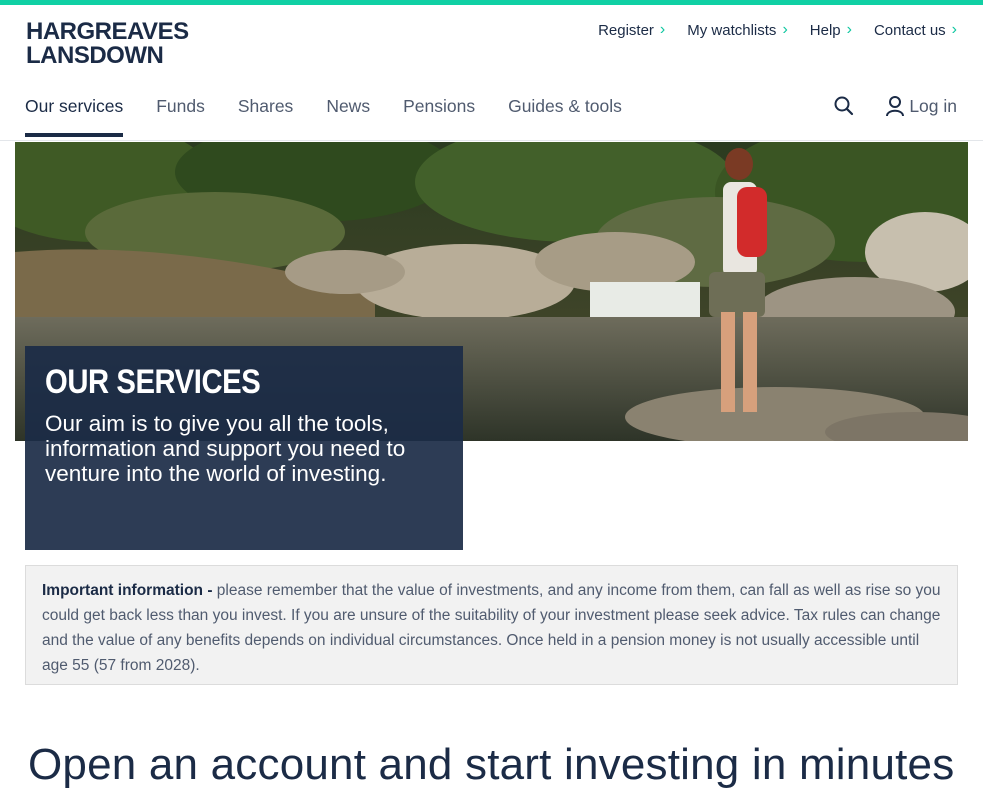 This screenshot has width=983, height=801. What do you see at coordinates (825, 30) in the screenshot?
I see `help-label: Help` at bounding box center [825, 30].